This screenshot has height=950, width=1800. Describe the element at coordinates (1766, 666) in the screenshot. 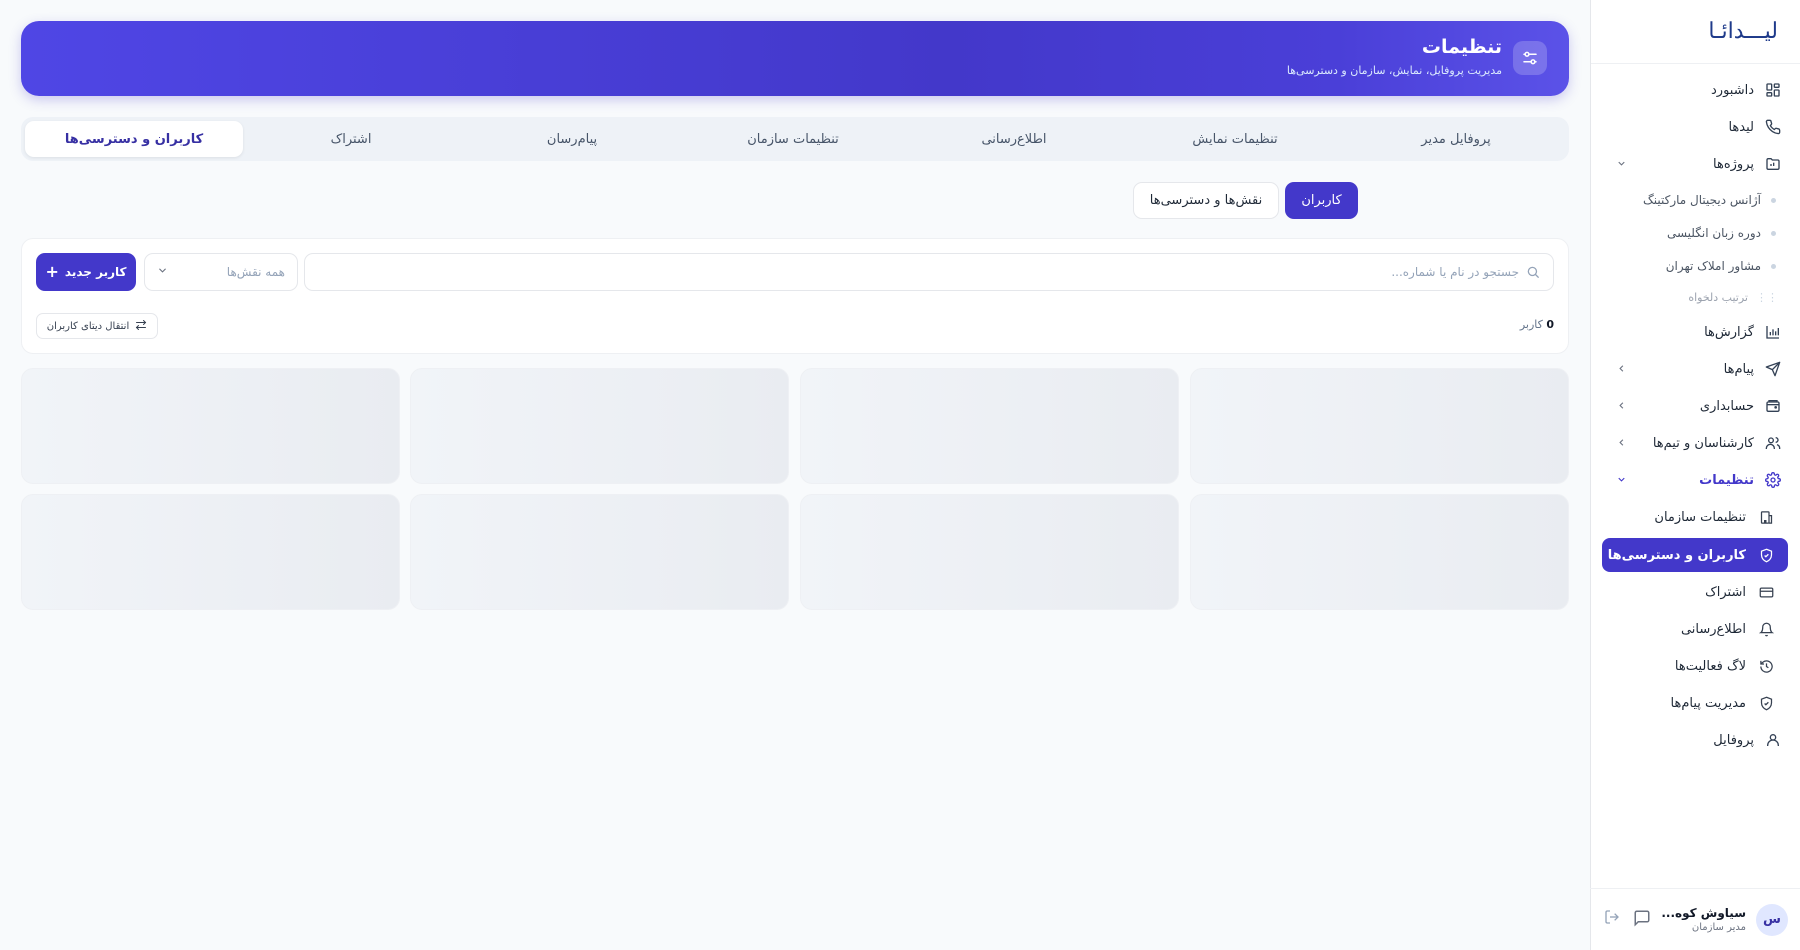

I see `history-icon` at that location.